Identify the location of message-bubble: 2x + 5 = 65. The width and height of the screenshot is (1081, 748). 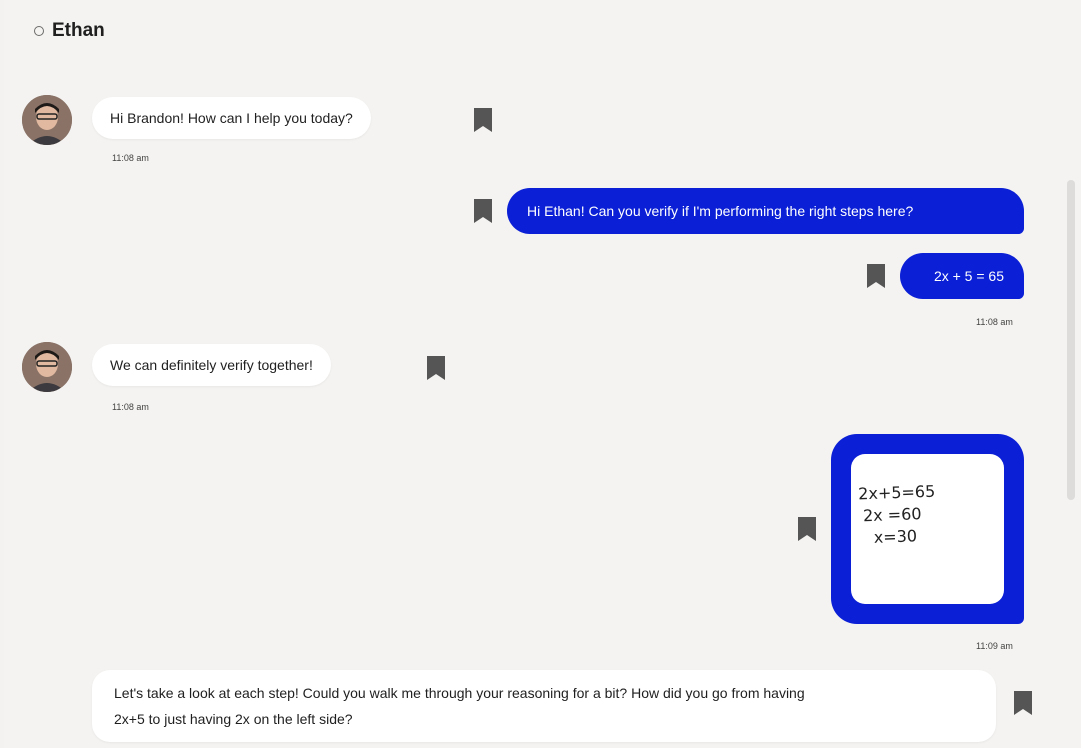
(962, 276).